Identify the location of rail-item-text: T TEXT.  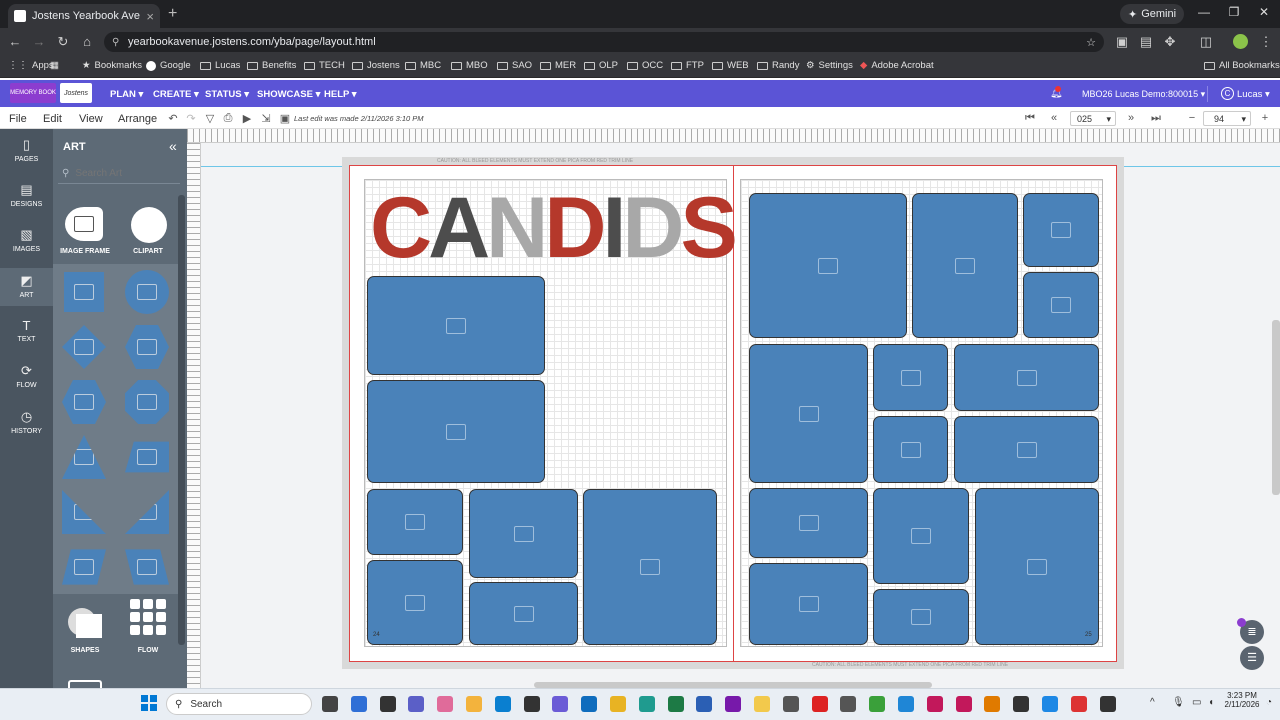
(26, 330).